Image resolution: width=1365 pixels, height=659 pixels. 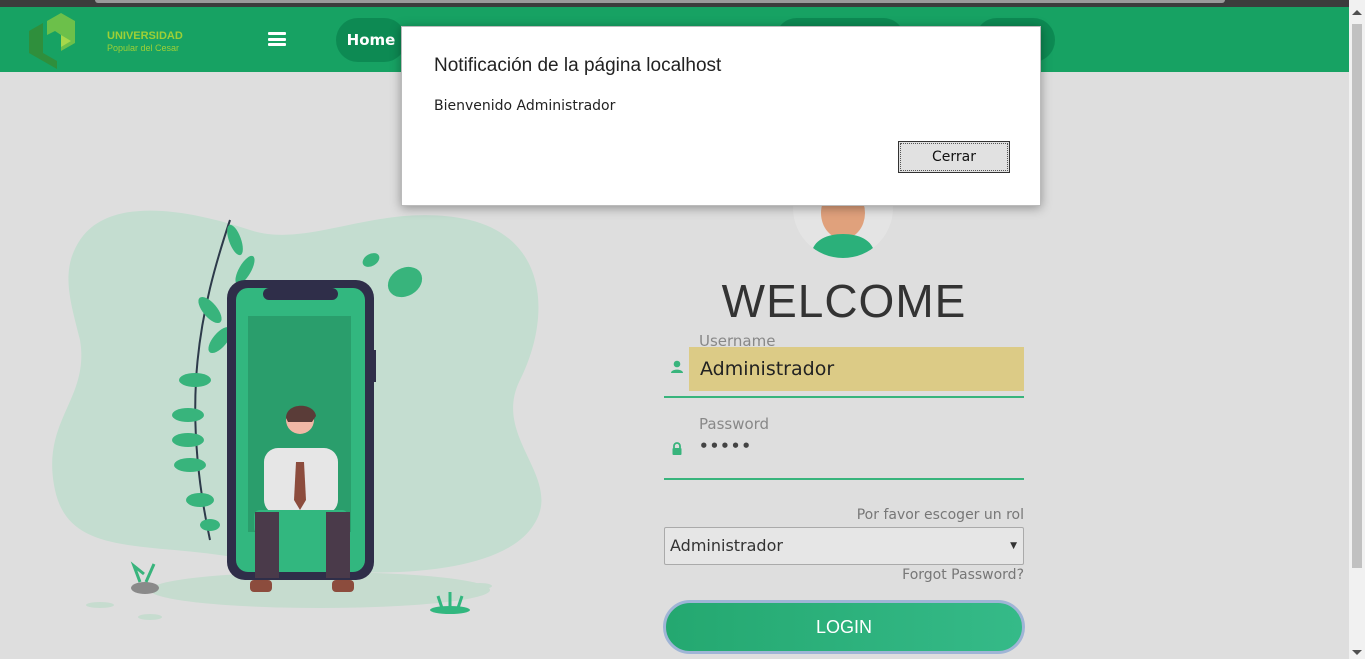 What do you see at coordinates (660, 1) in the screenshot?
I see `address-bar-edge` at bounding box center [660, 1].